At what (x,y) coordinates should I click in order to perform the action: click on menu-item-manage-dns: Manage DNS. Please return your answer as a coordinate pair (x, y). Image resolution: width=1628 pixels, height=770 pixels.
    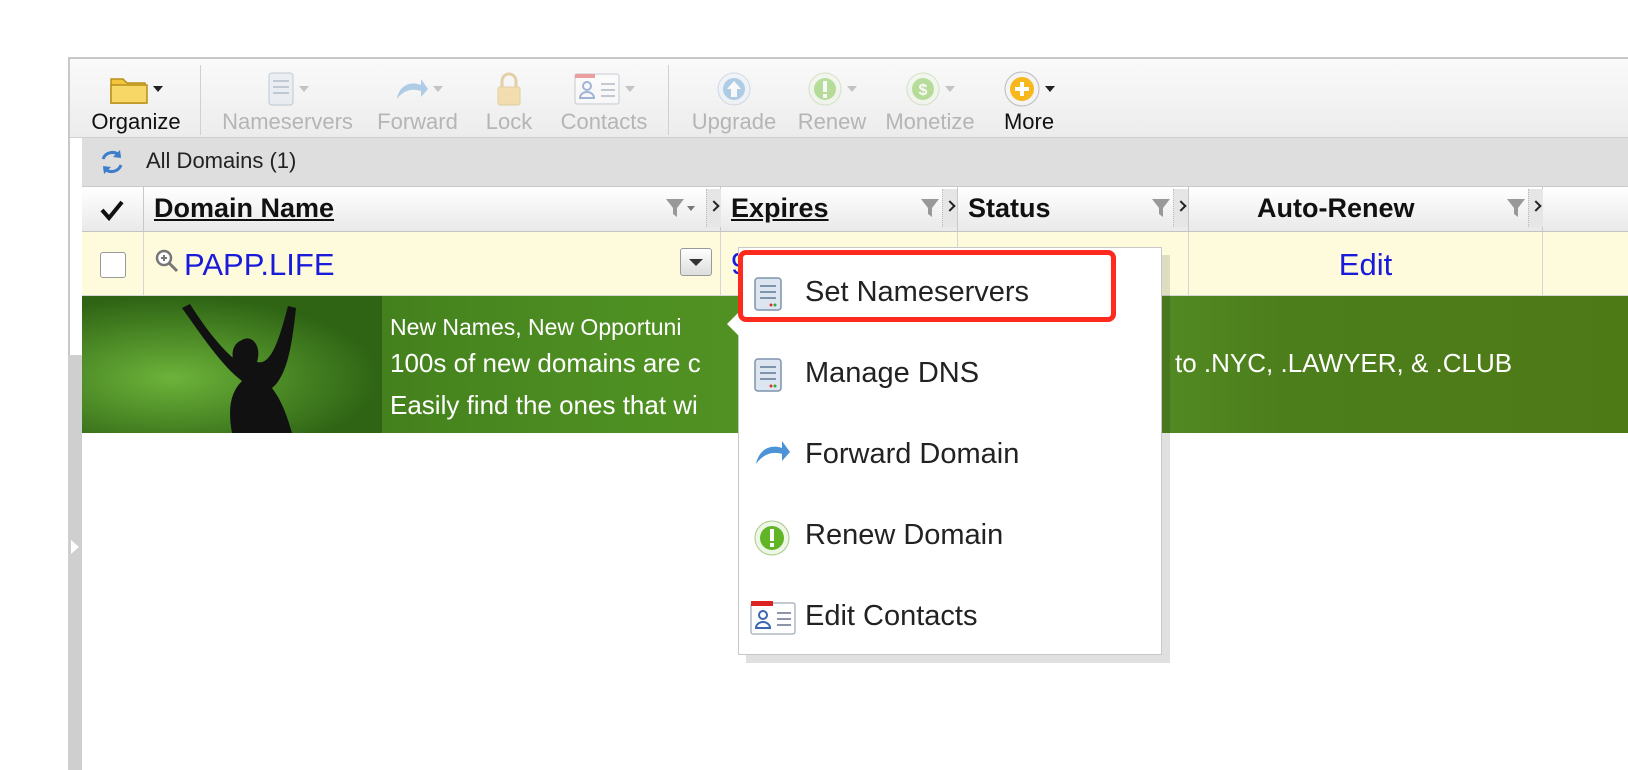
    Looking at the image, I should click on (949, 372).